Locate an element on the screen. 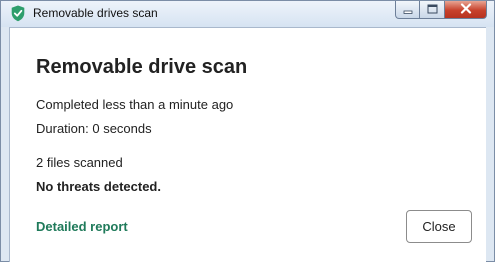 The image size is (495, 262). caption-buttons is located at coordinates (441, 10).